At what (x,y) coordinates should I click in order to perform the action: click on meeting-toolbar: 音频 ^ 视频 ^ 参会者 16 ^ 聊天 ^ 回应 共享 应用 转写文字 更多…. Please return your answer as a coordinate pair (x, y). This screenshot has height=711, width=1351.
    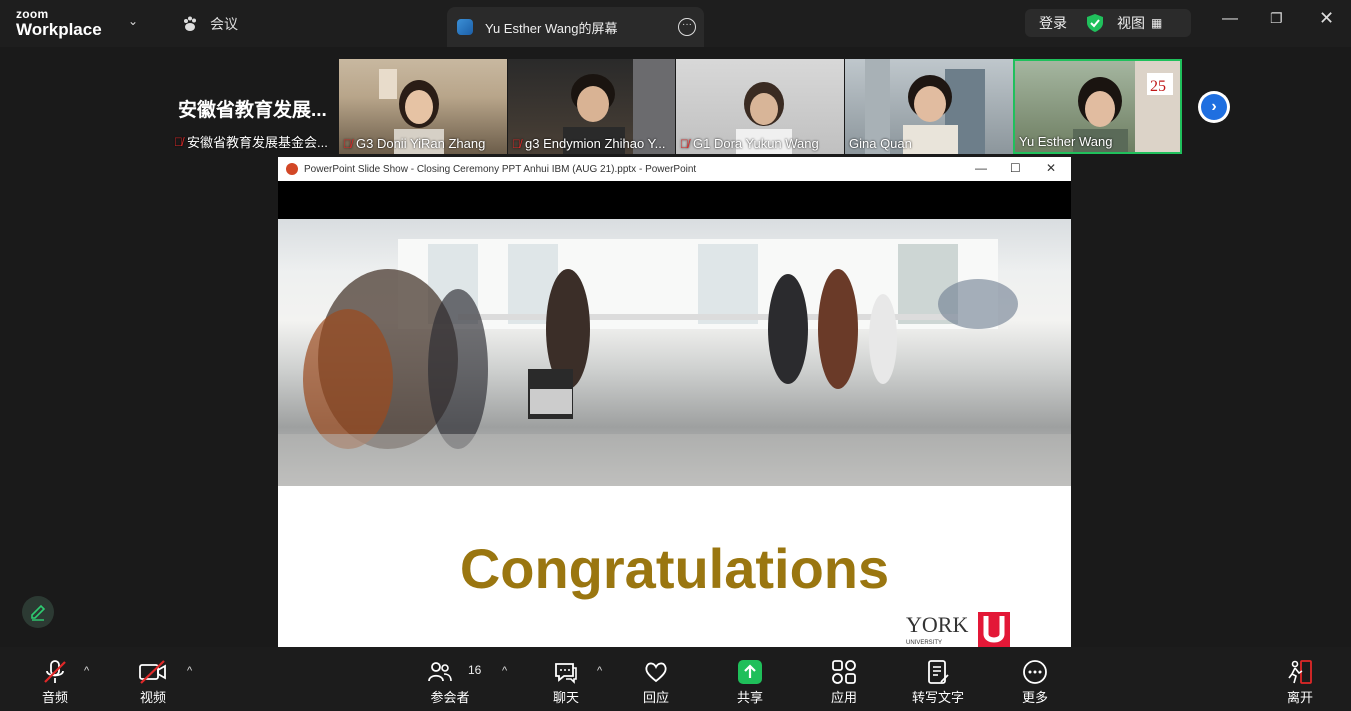
    Looking at the image, I should click on (675, 679).